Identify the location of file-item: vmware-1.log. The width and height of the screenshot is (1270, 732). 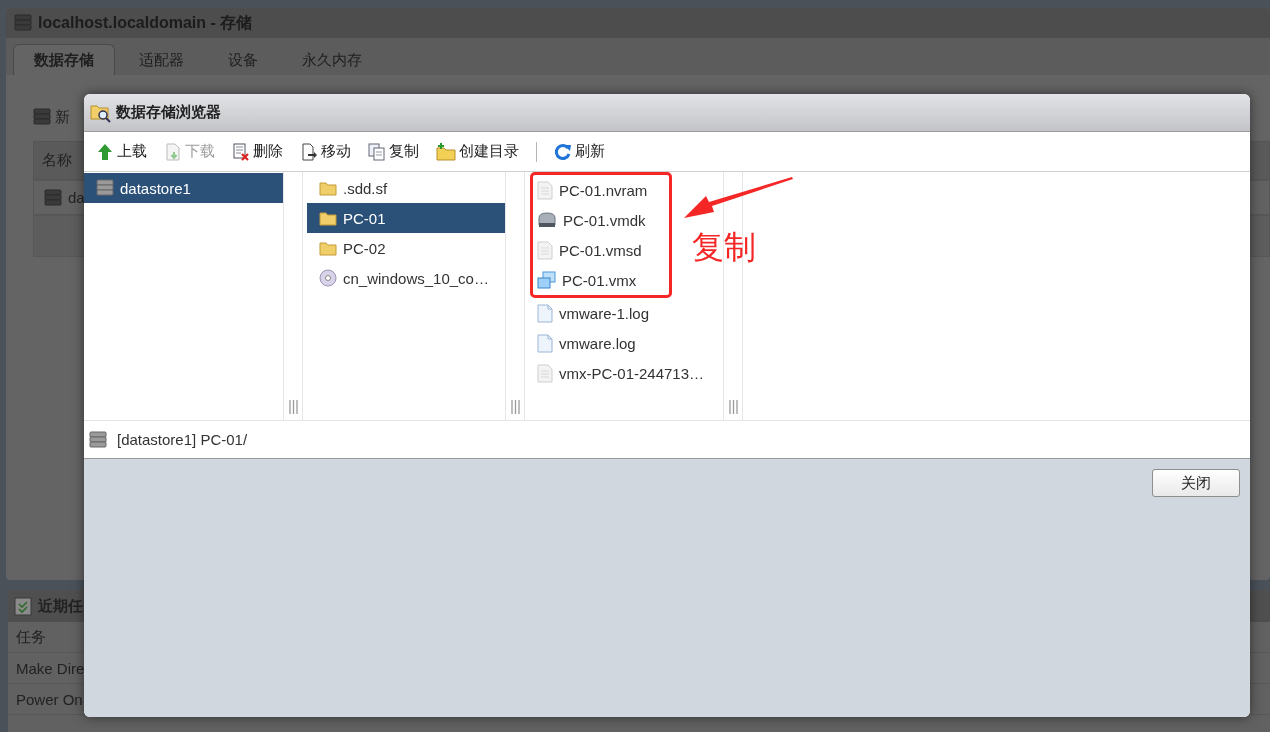
(589, 313).